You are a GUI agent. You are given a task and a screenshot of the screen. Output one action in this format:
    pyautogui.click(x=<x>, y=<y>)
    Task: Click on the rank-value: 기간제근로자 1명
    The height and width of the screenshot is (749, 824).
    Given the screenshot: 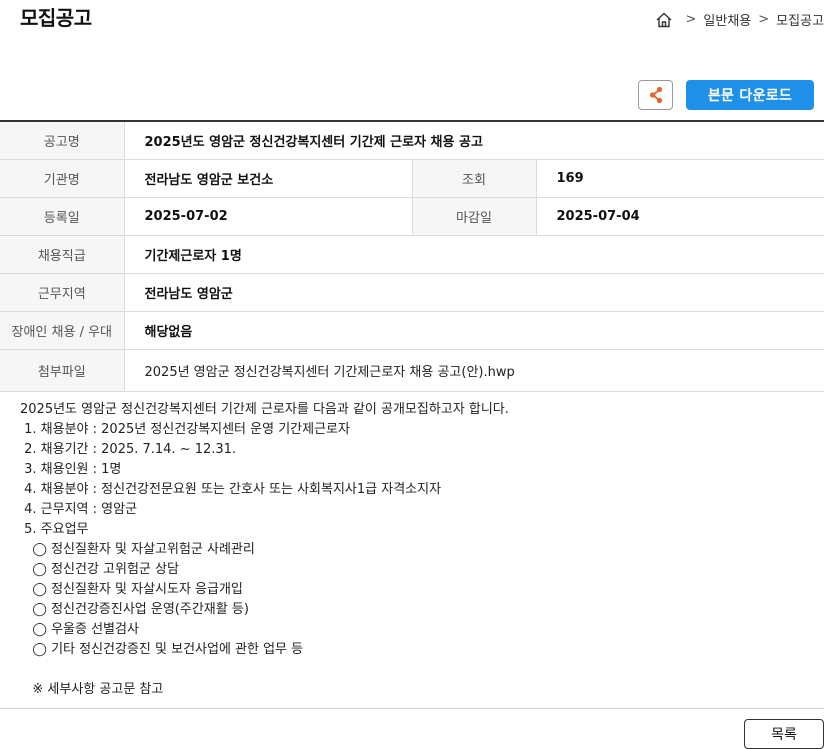 What is the action you would take?
    pyautogui.click(x=474, y=254)
    